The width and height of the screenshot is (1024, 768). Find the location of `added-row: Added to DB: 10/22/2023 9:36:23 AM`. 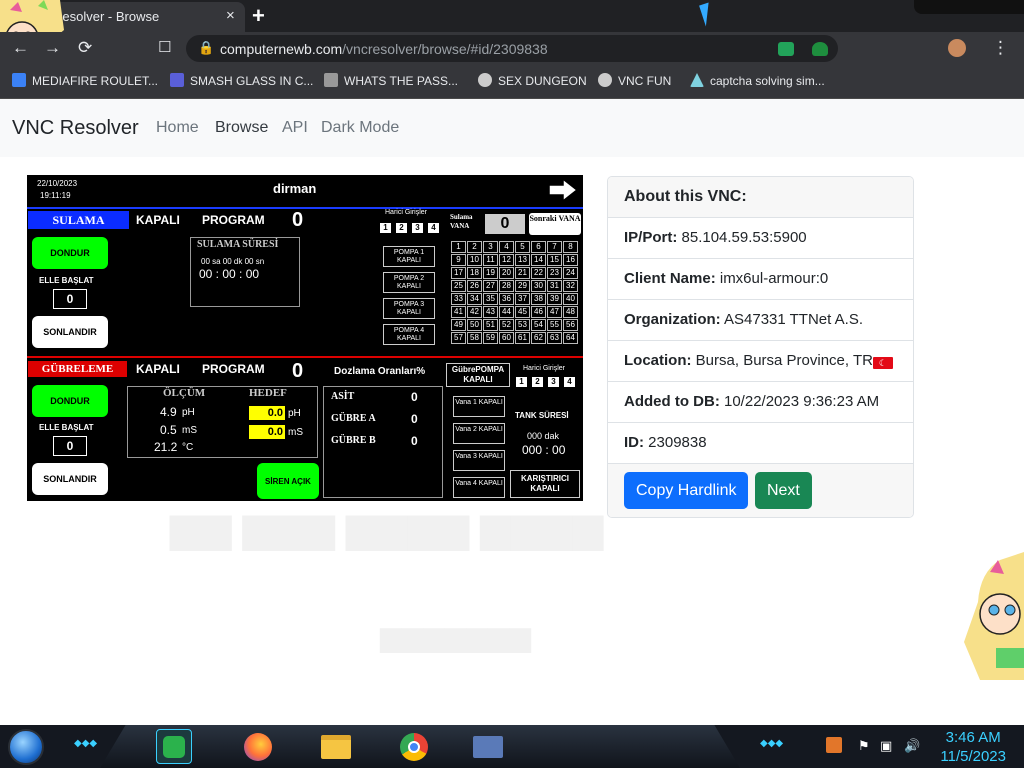

added-row: Added to DB: 10/22/2023 9:36:23 AM is located at coordinates (760, 402).